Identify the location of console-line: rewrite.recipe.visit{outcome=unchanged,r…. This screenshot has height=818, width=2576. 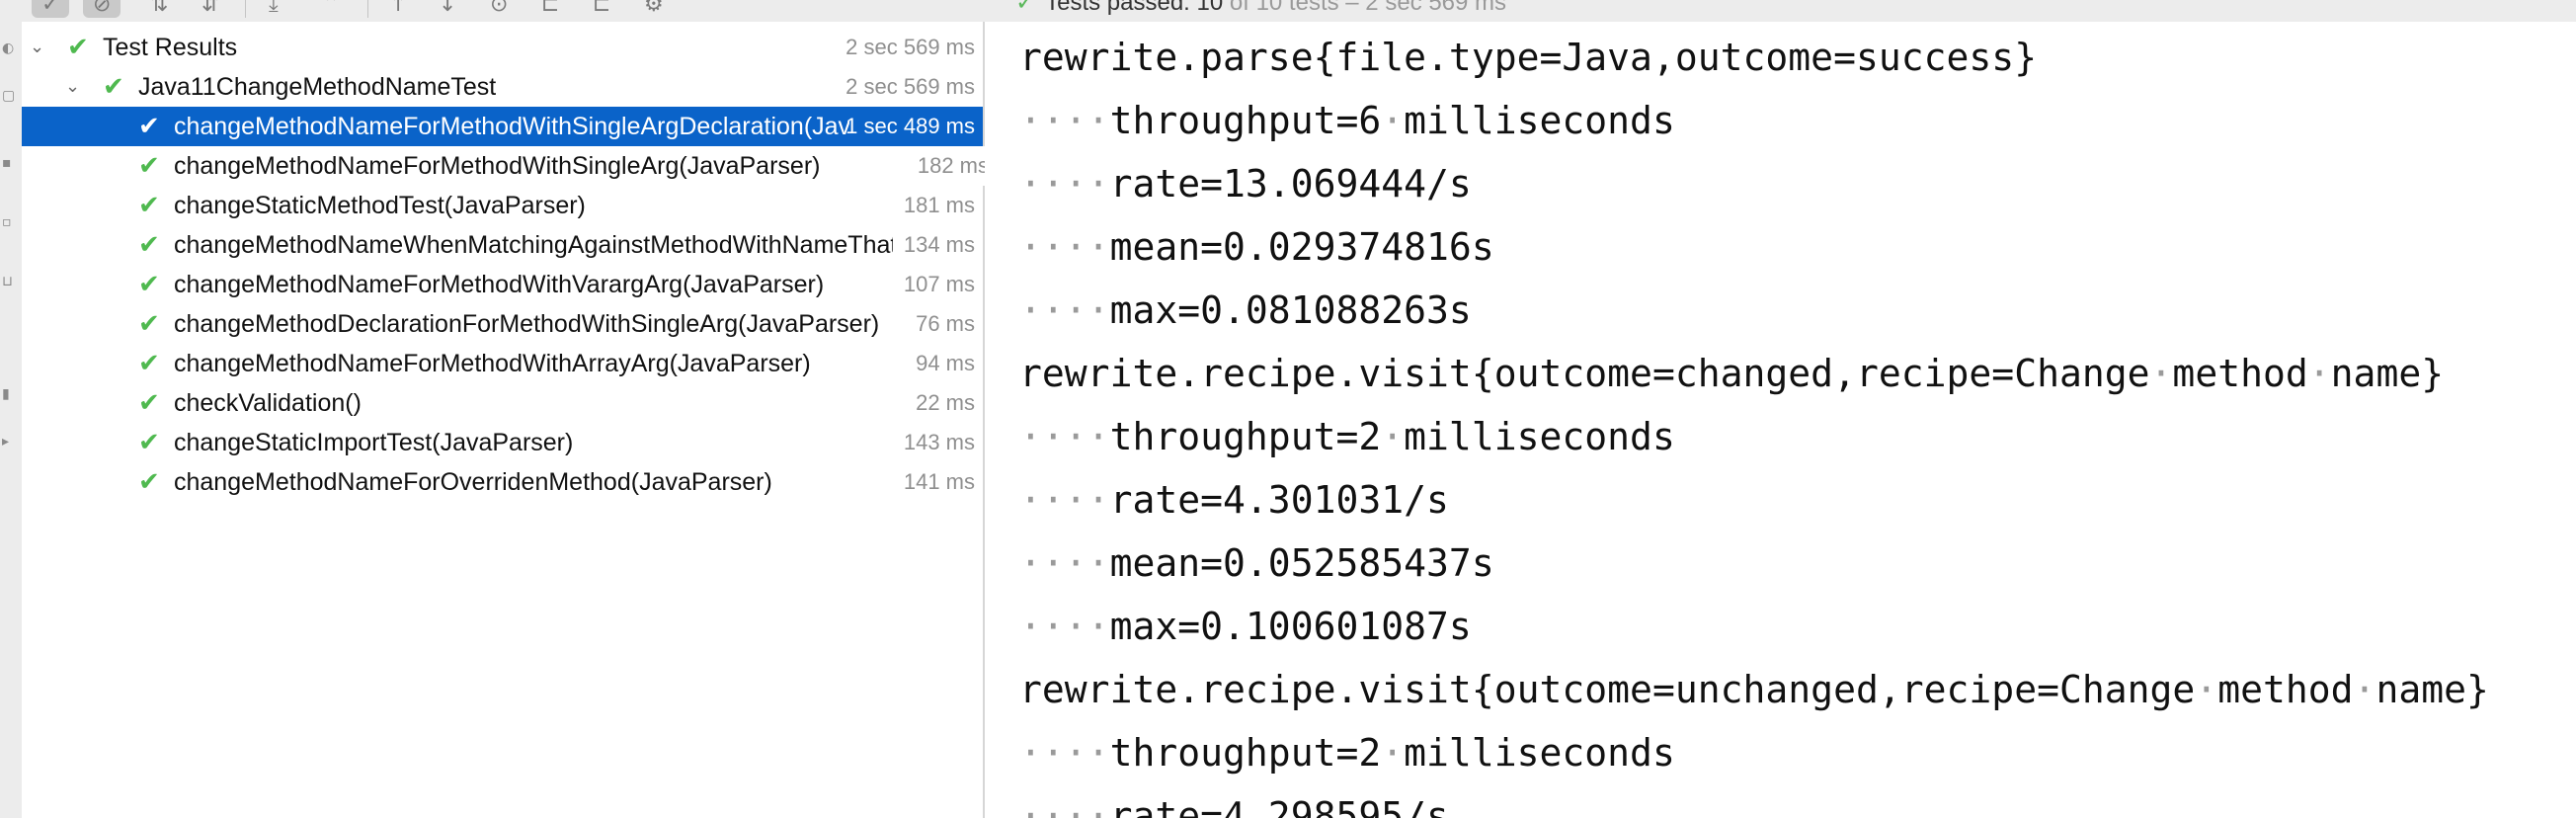
(1754, 689).